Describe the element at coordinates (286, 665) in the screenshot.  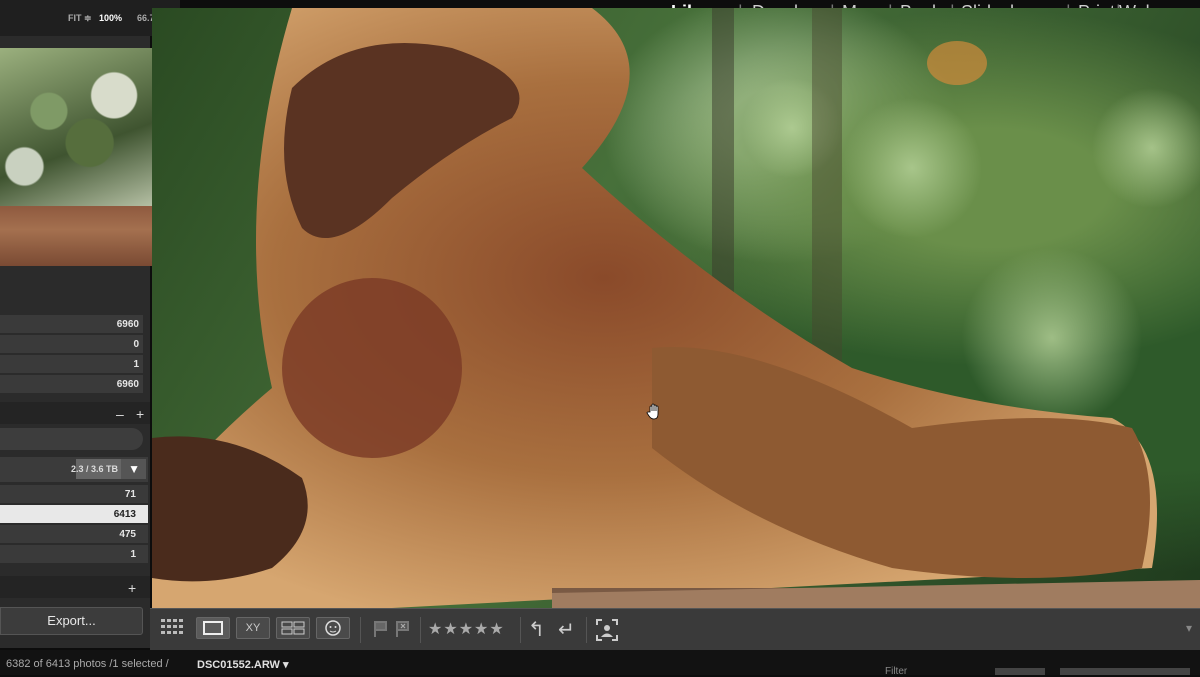
I see `filename-menu-icon: ▾` at that location.